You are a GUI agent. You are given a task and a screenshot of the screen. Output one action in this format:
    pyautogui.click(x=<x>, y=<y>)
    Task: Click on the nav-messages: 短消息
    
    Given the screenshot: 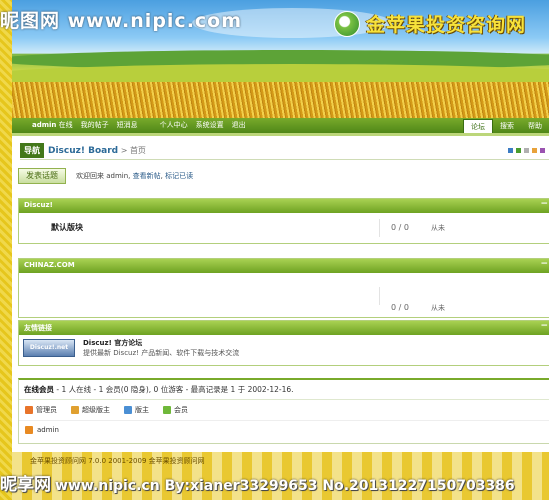 What is the action you would take?
    pyautogui.click(x=127, y=125)
    